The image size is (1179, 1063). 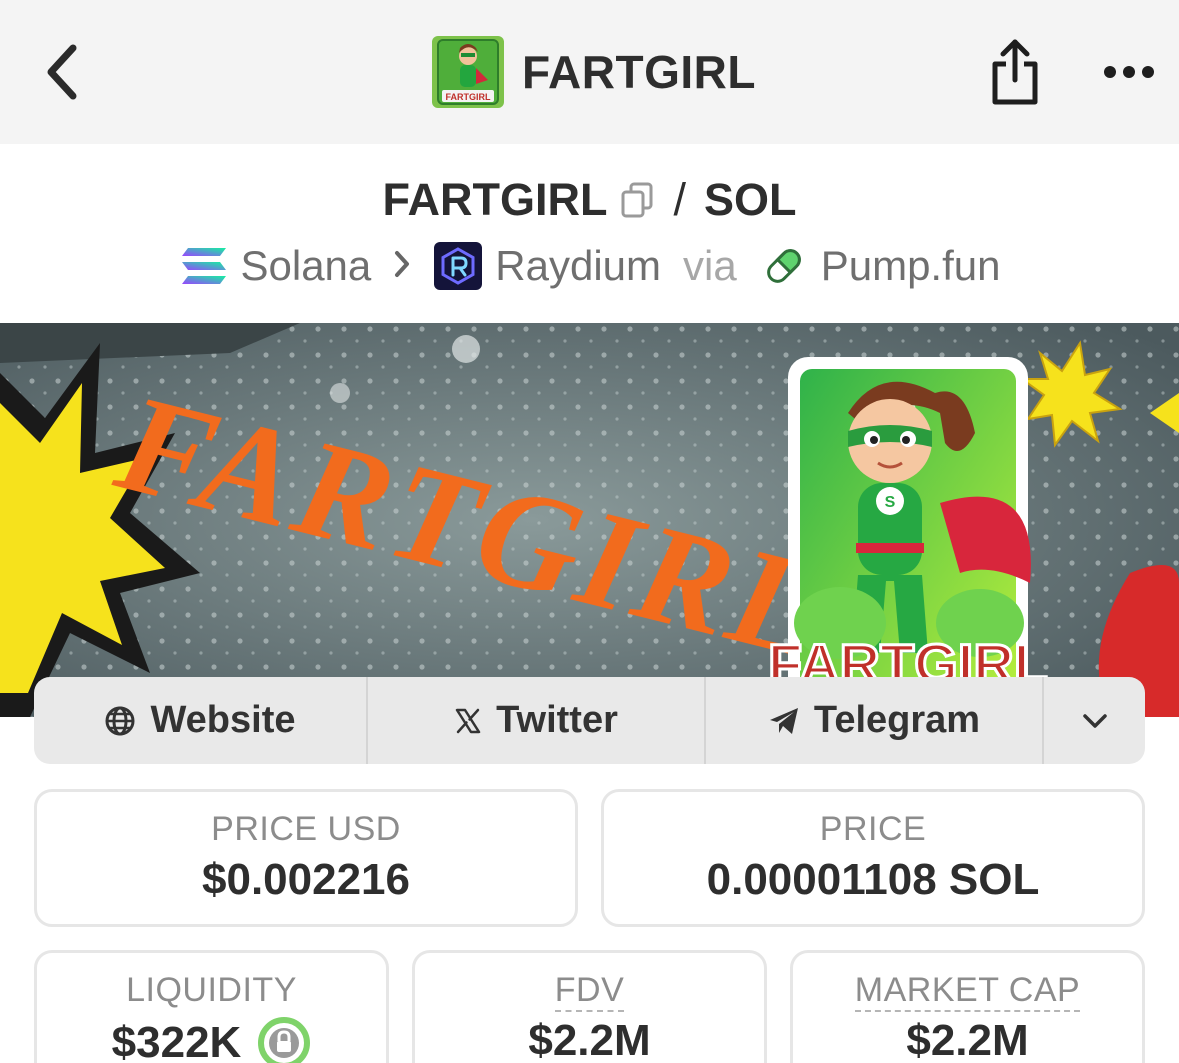 I want to click on pair-quote-symbol: SOL, so click(x=750, y=199).